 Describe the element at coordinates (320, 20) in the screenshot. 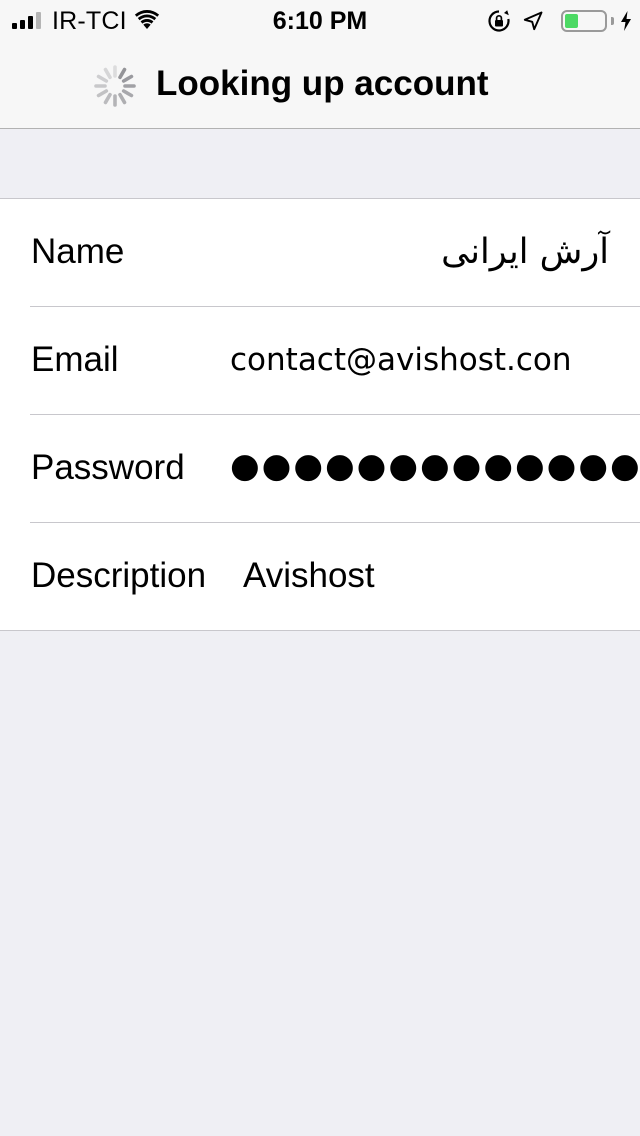

I see `status-bar: IR-TCI 6:10 PM` at that location.